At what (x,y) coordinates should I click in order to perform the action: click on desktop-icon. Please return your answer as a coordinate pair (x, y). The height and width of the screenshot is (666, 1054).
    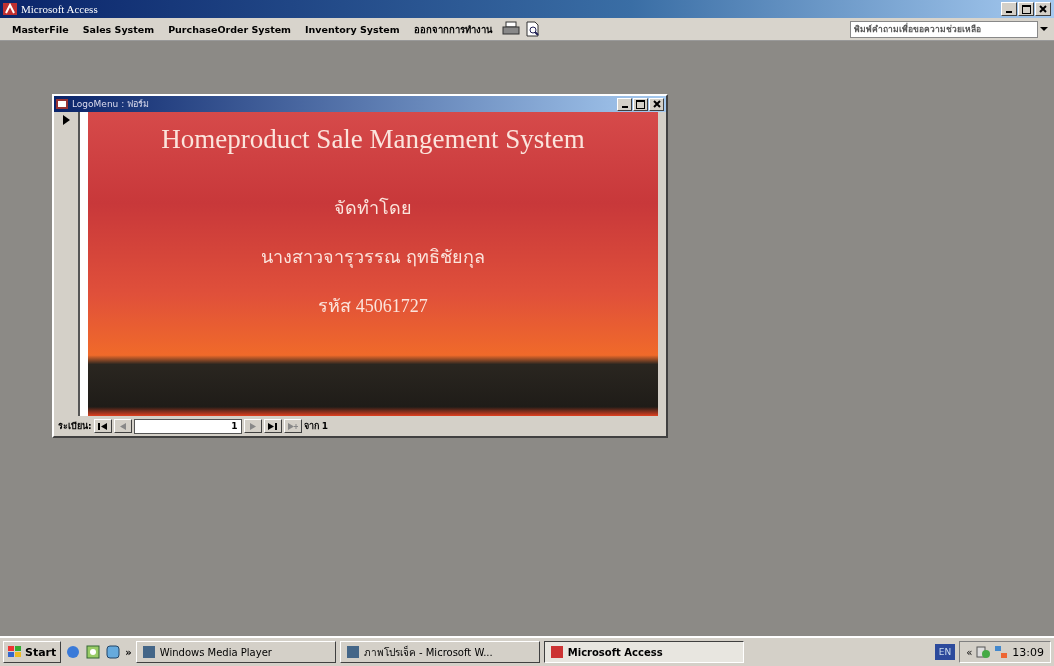
    Looking at the image, I should click on (113, 652).